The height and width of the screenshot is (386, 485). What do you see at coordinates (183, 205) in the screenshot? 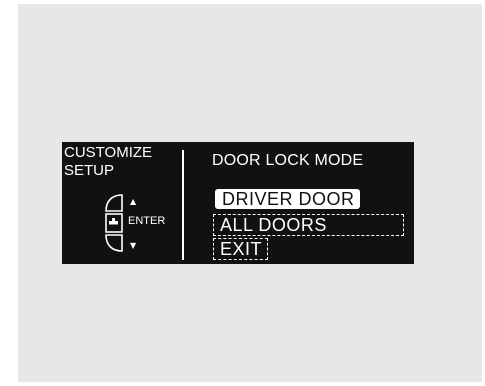
I see `panel-divider` at bounding box center [183, 205].